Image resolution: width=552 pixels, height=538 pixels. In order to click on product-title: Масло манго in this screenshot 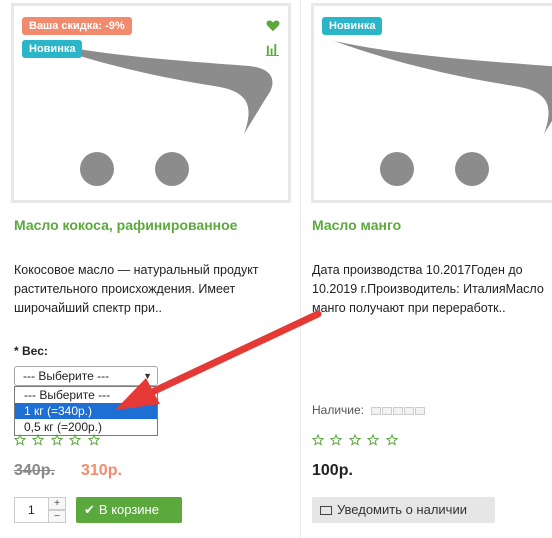, I will do `click(356, 225)`.